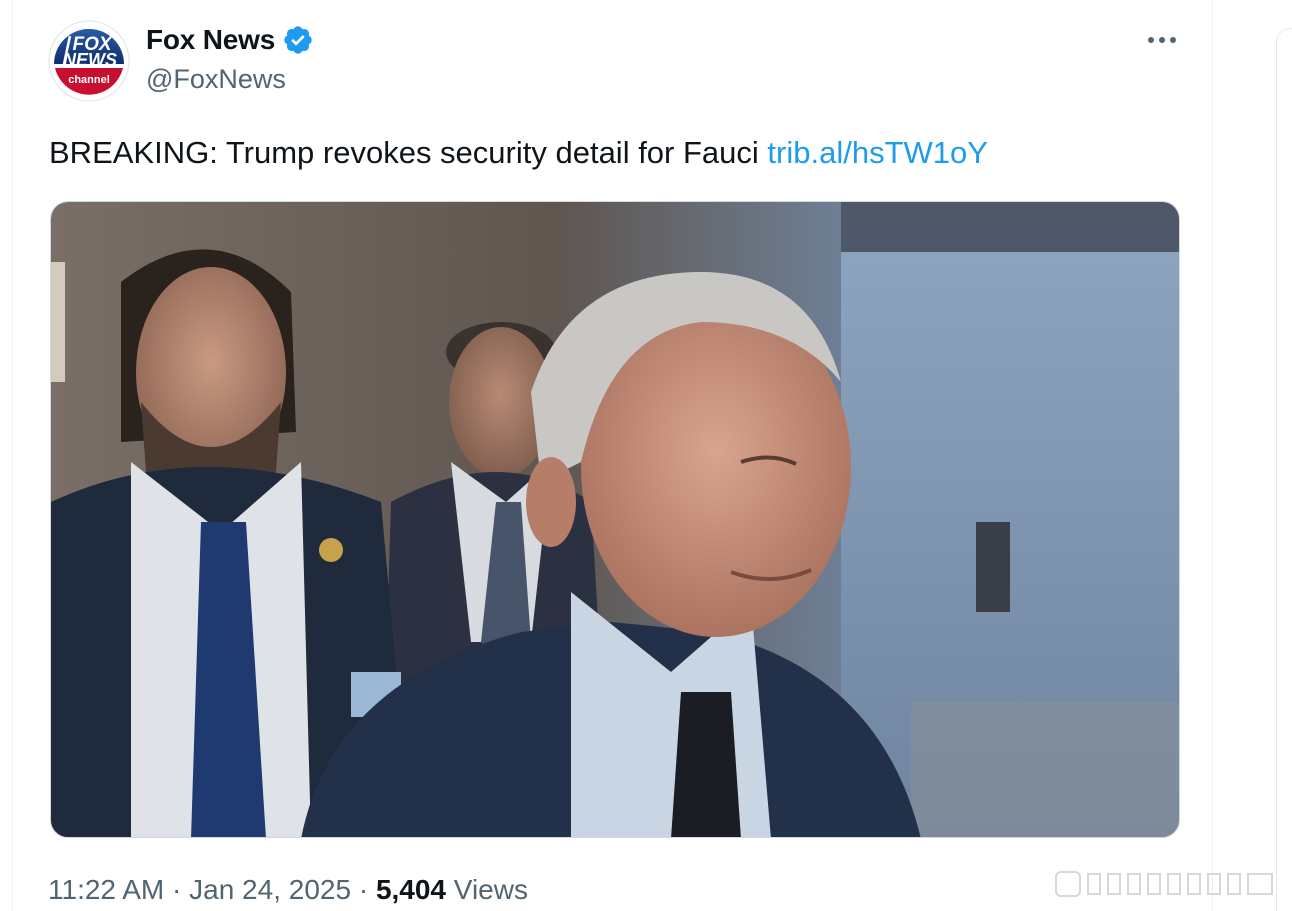 The width and height of the screenshot is (1292, 911). I want to click on avatar: FOX NEWS channel, so click(89, 61).